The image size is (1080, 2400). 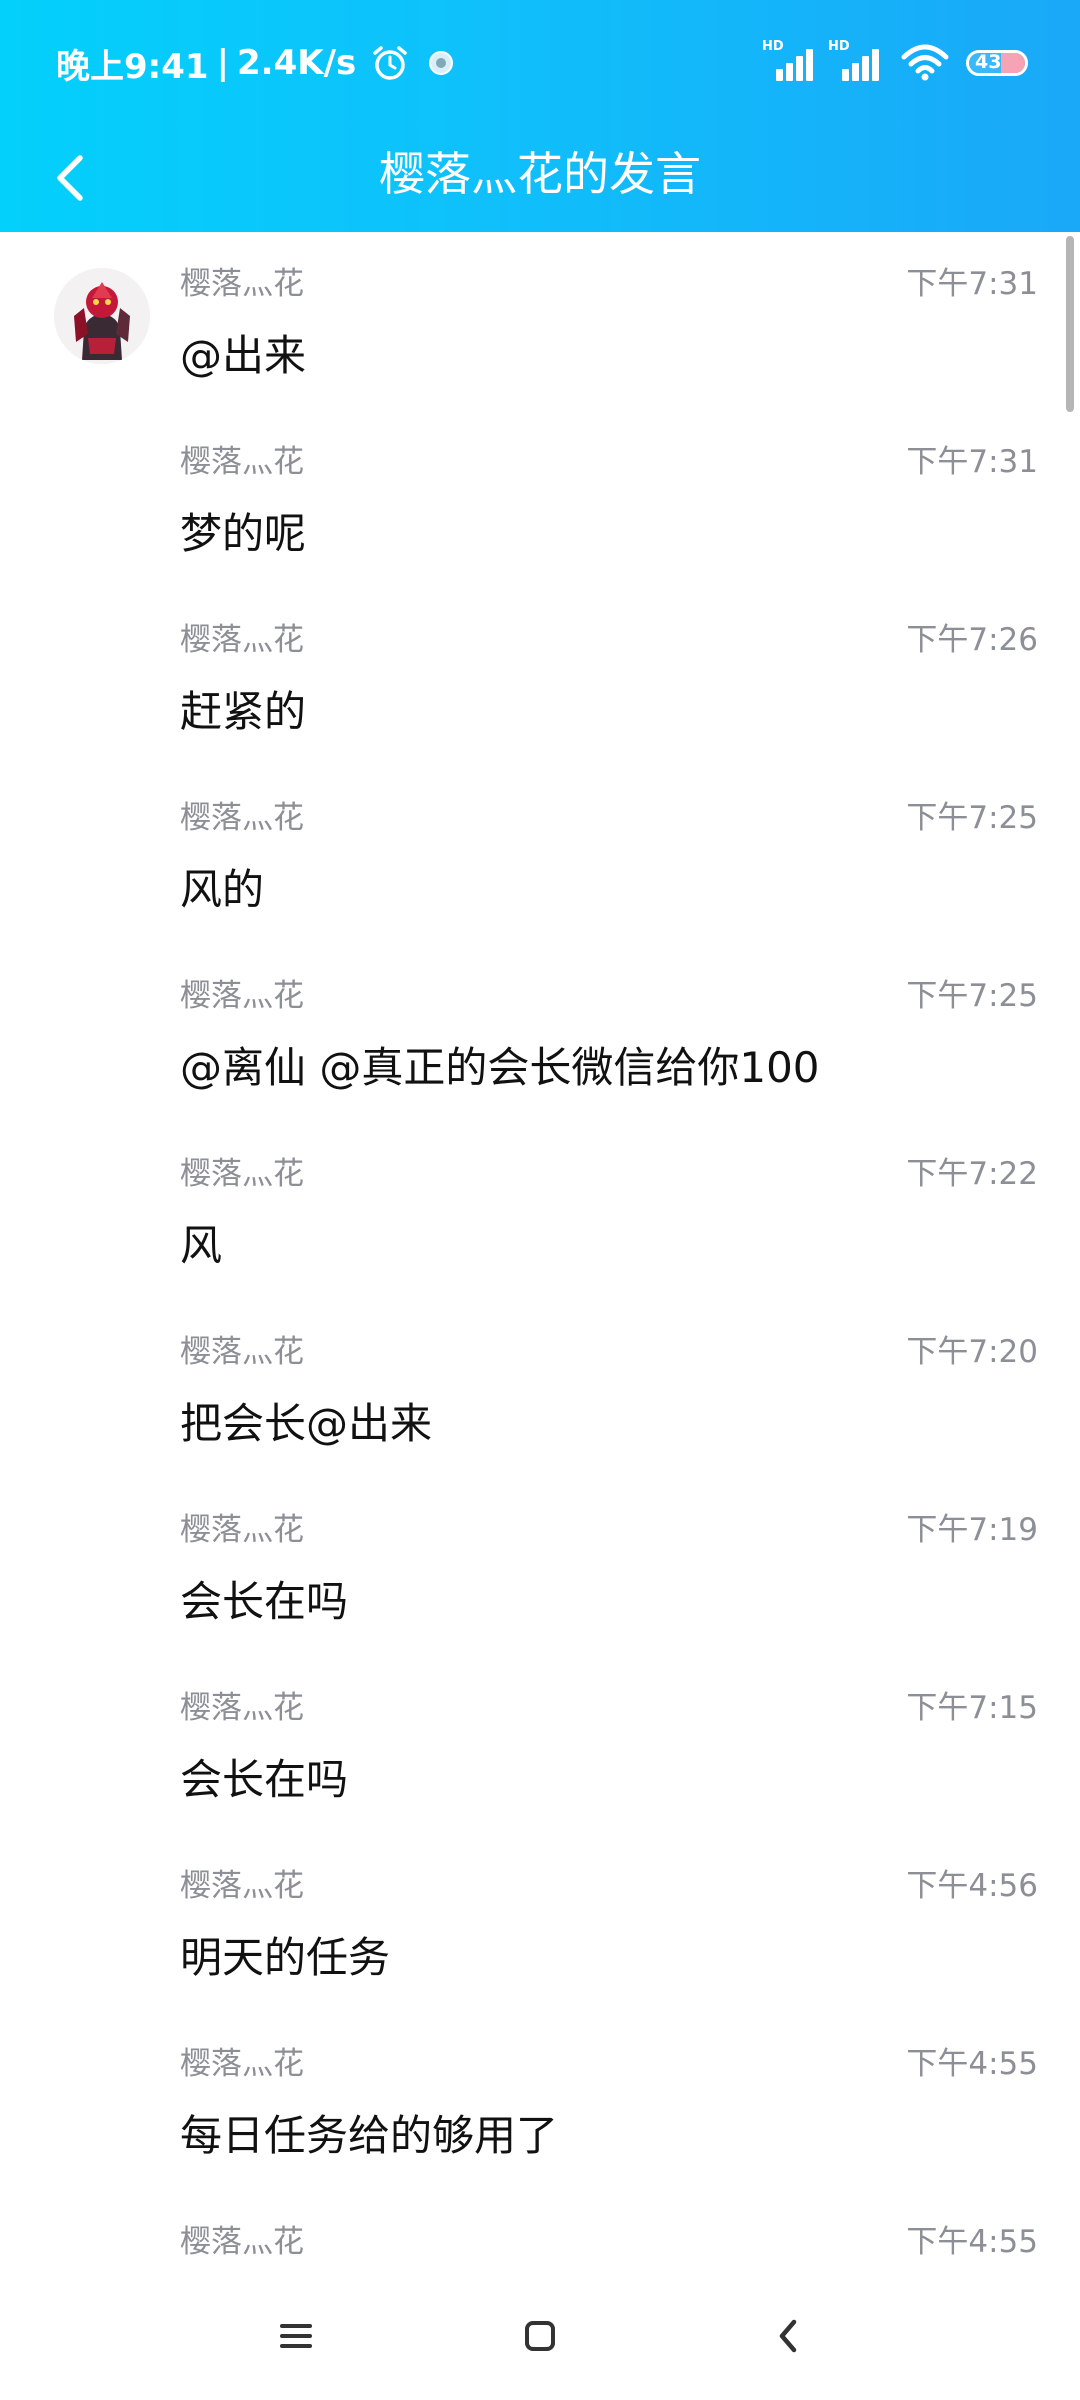 I want to click on message-time: 下午4:56, so click(x=972, y=1886).